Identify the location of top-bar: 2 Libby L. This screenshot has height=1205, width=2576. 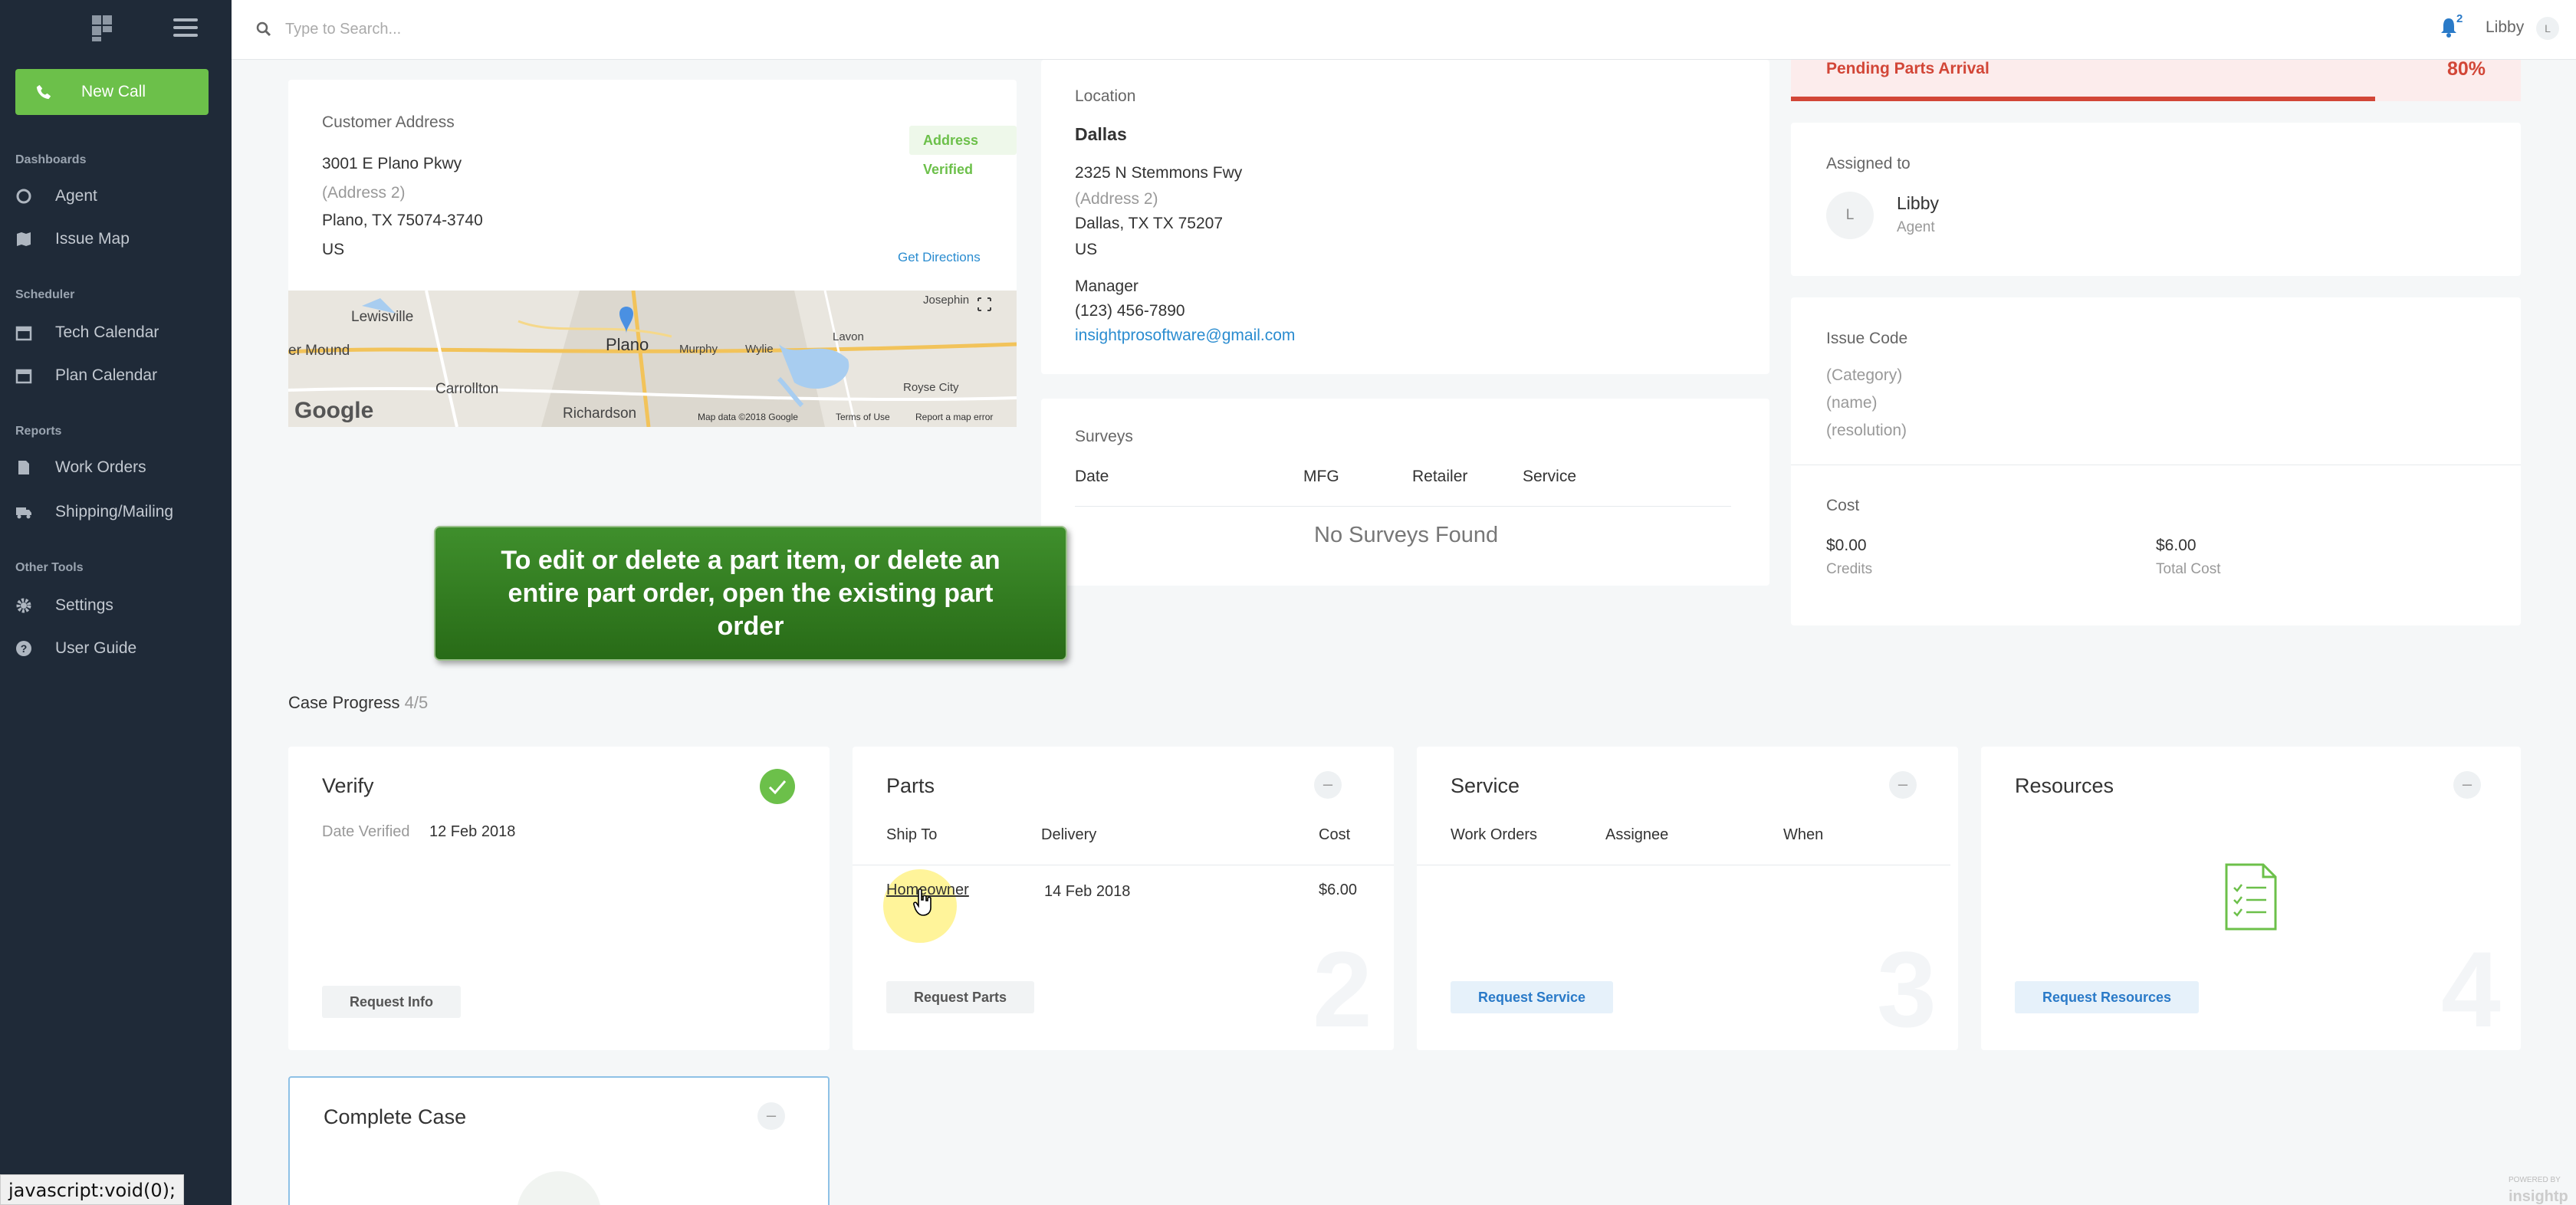
(1404, 30).